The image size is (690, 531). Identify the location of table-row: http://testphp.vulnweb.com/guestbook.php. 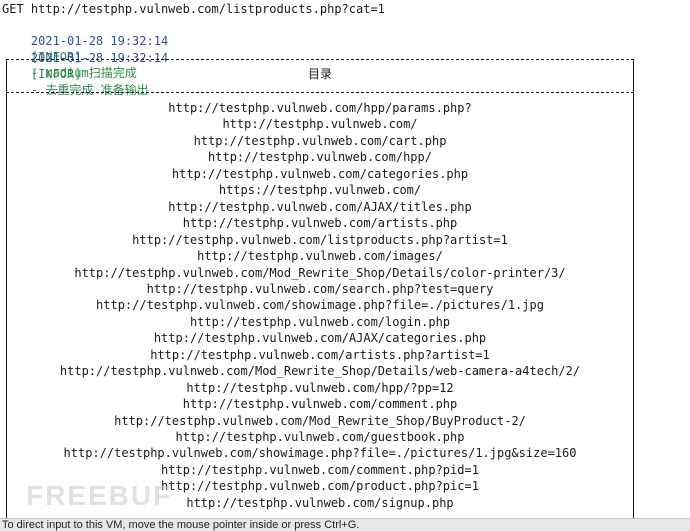
(320, 437).